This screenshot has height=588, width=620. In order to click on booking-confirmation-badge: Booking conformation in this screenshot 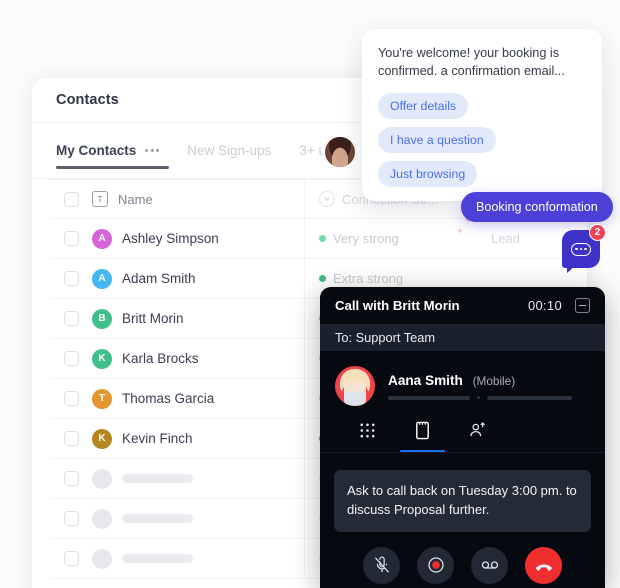, I will do `click(537, 207)`.